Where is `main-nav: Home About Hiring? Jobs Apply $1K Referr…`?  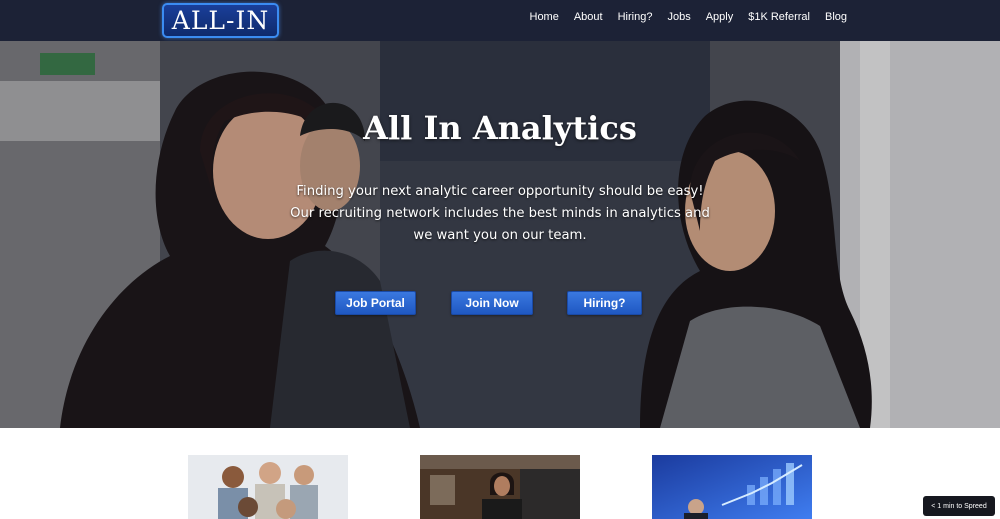 main-nav: Home About Hiring? Jobs Apply $1K Referr… is located at coordinates (688, 17).